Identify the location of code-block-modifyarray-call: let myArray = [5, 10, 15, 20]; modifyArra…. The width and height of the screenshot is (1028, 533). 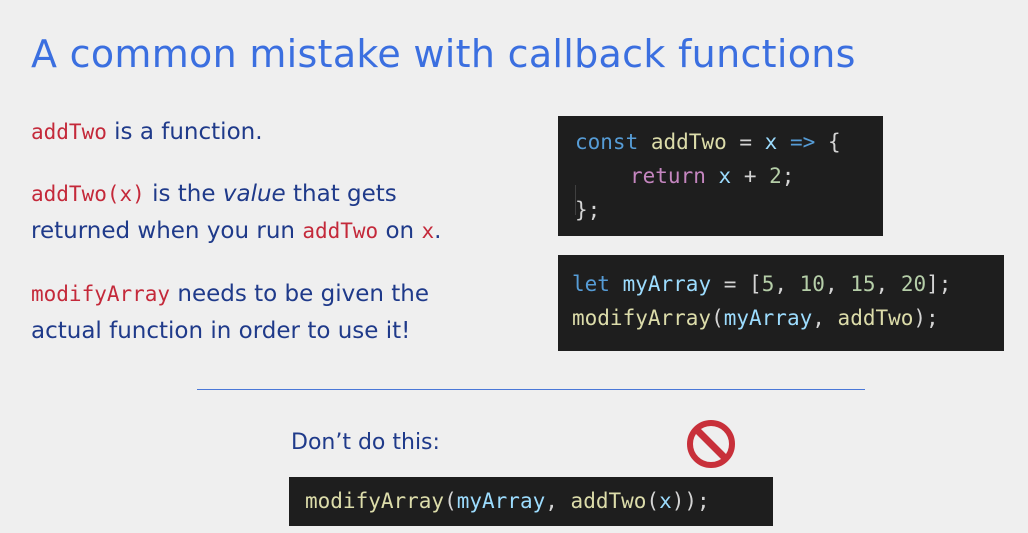
(781, 303).